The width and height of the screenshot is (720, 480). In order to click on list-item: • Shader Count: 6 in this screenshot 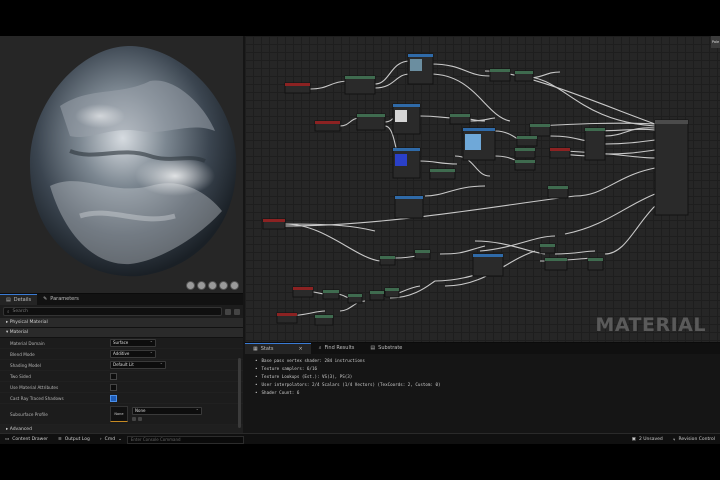, I will do `click(487, 393)`.